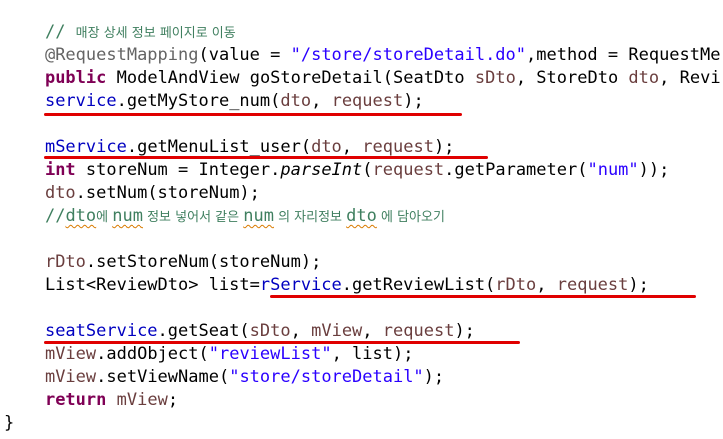  I want to click on highlight-underline-getseat, so click(282, 342).